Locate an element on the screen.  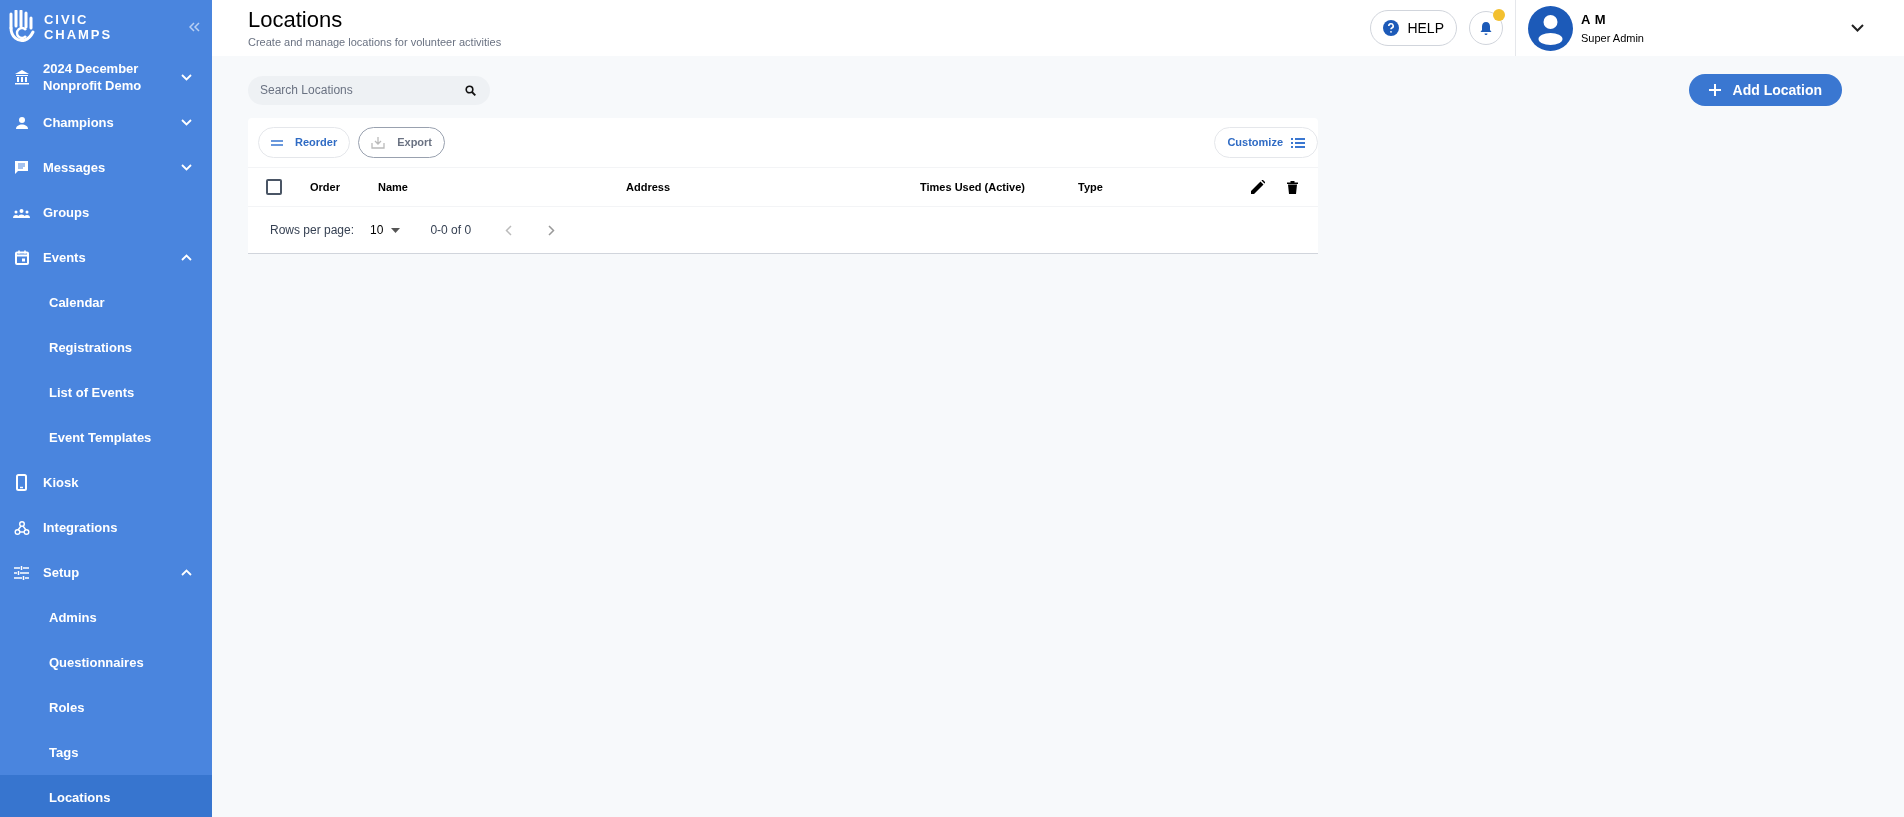
sidebar-item: Events is located at coordinates (106, 257).